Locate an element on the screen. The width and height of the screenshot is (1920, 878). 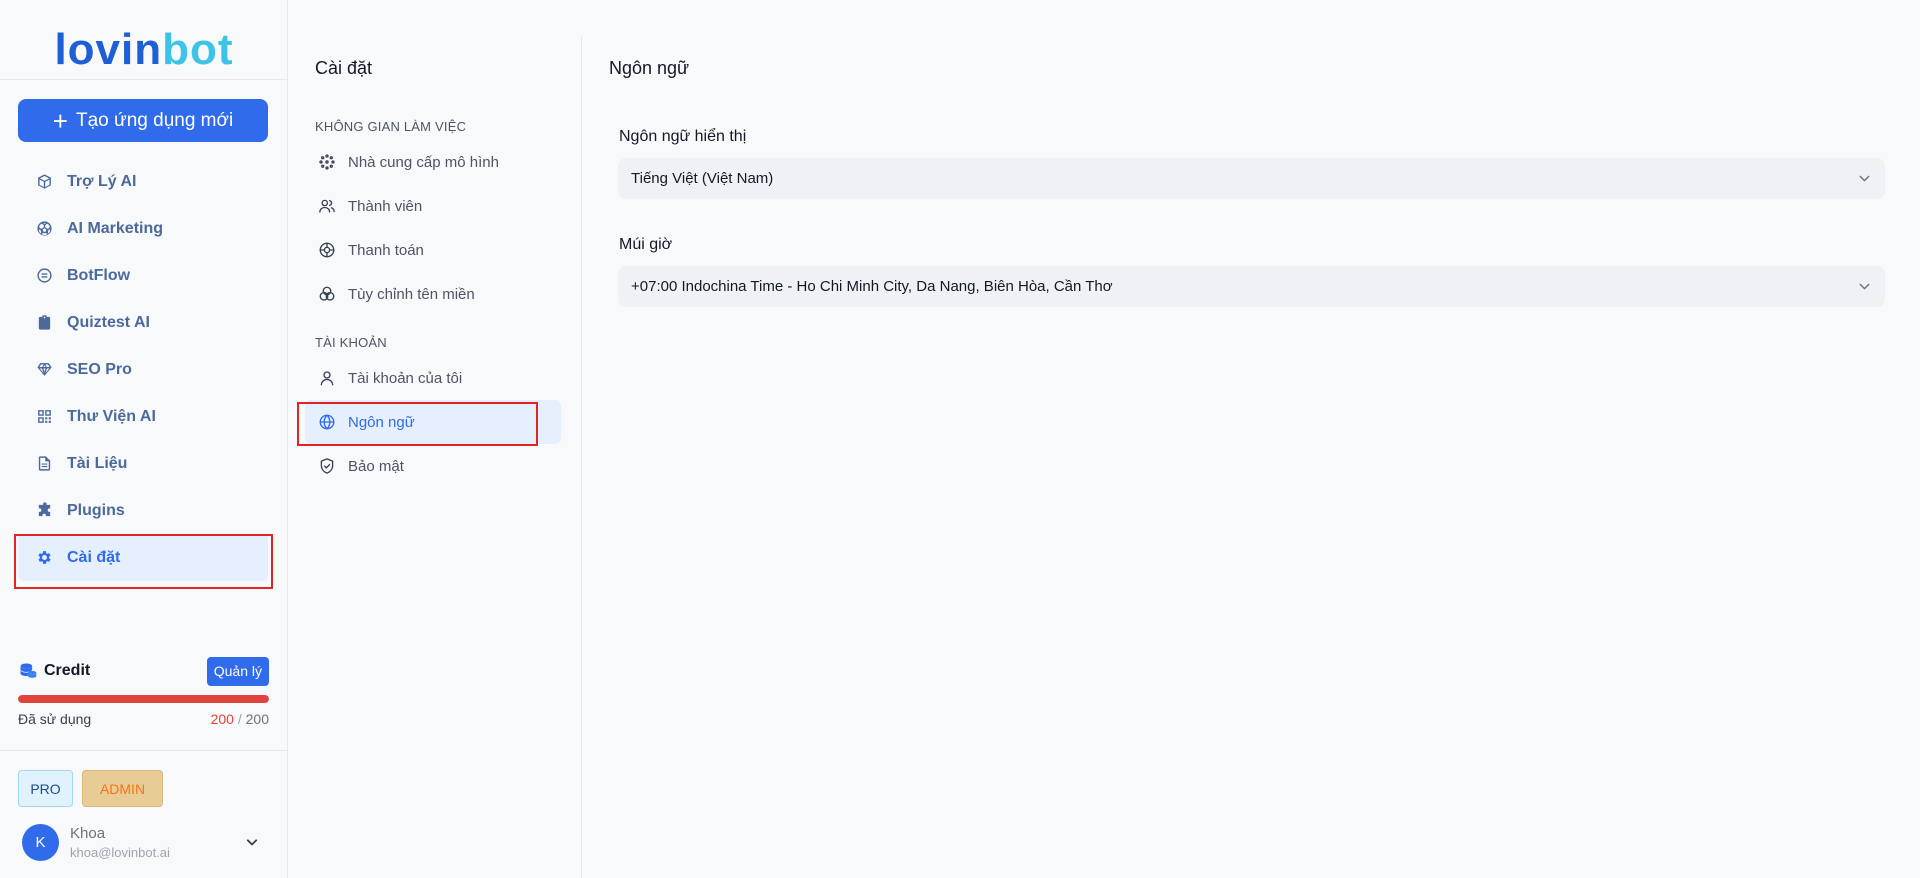
pro-badge: PRO is located at coordinates (45, 788).